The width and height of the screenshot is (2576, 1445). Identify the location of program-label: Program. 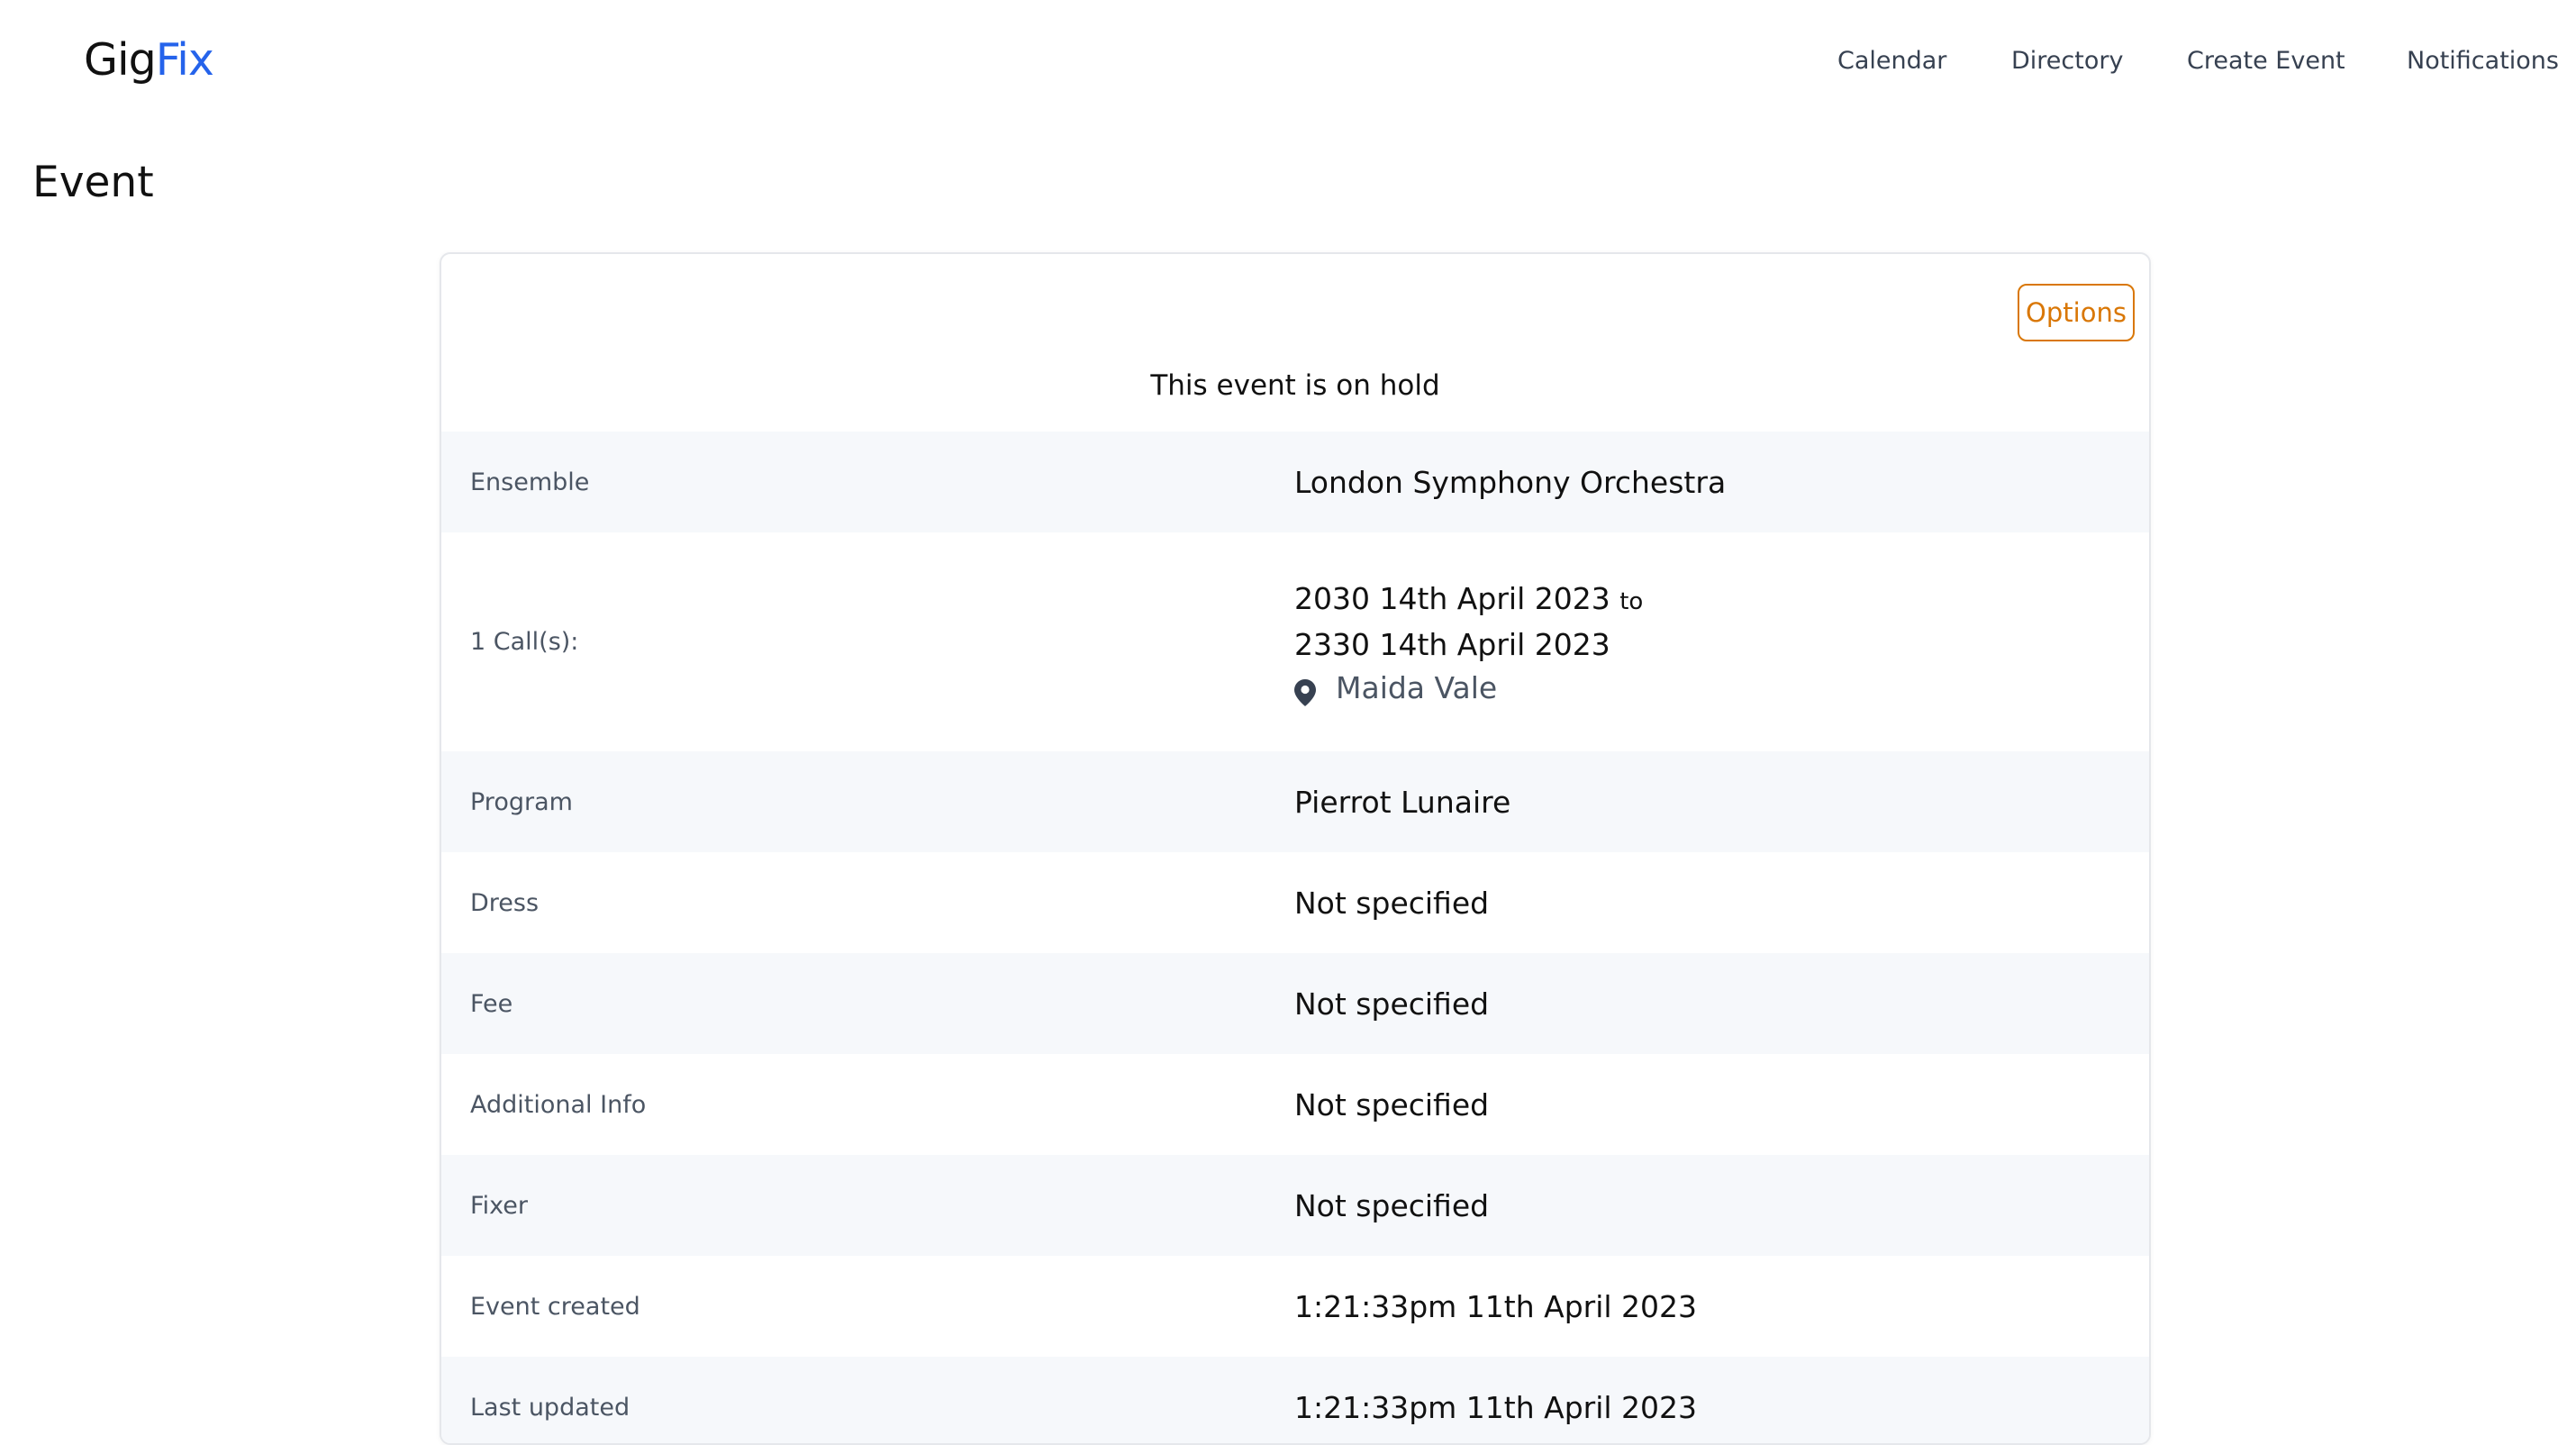
(521, 801).